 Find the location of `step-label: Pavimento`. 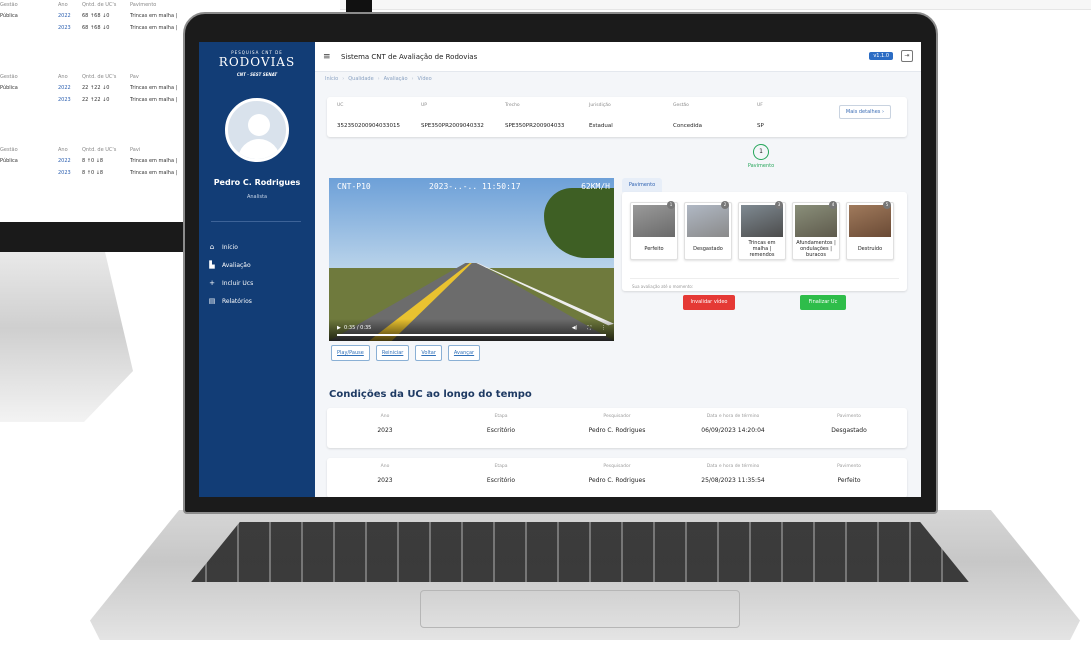

step-label: Pavimento is located at coordinates (761, 166).